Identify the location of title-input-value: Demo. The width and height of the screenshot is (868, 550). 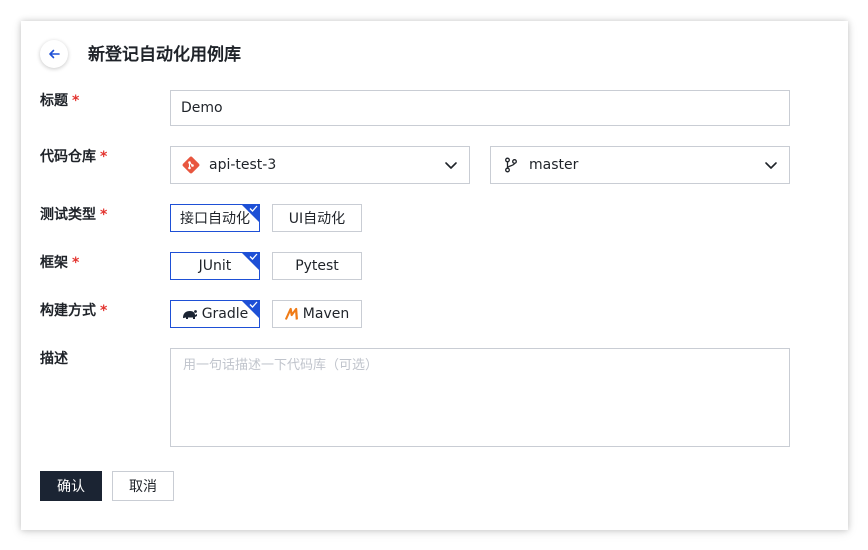
(202, 108).